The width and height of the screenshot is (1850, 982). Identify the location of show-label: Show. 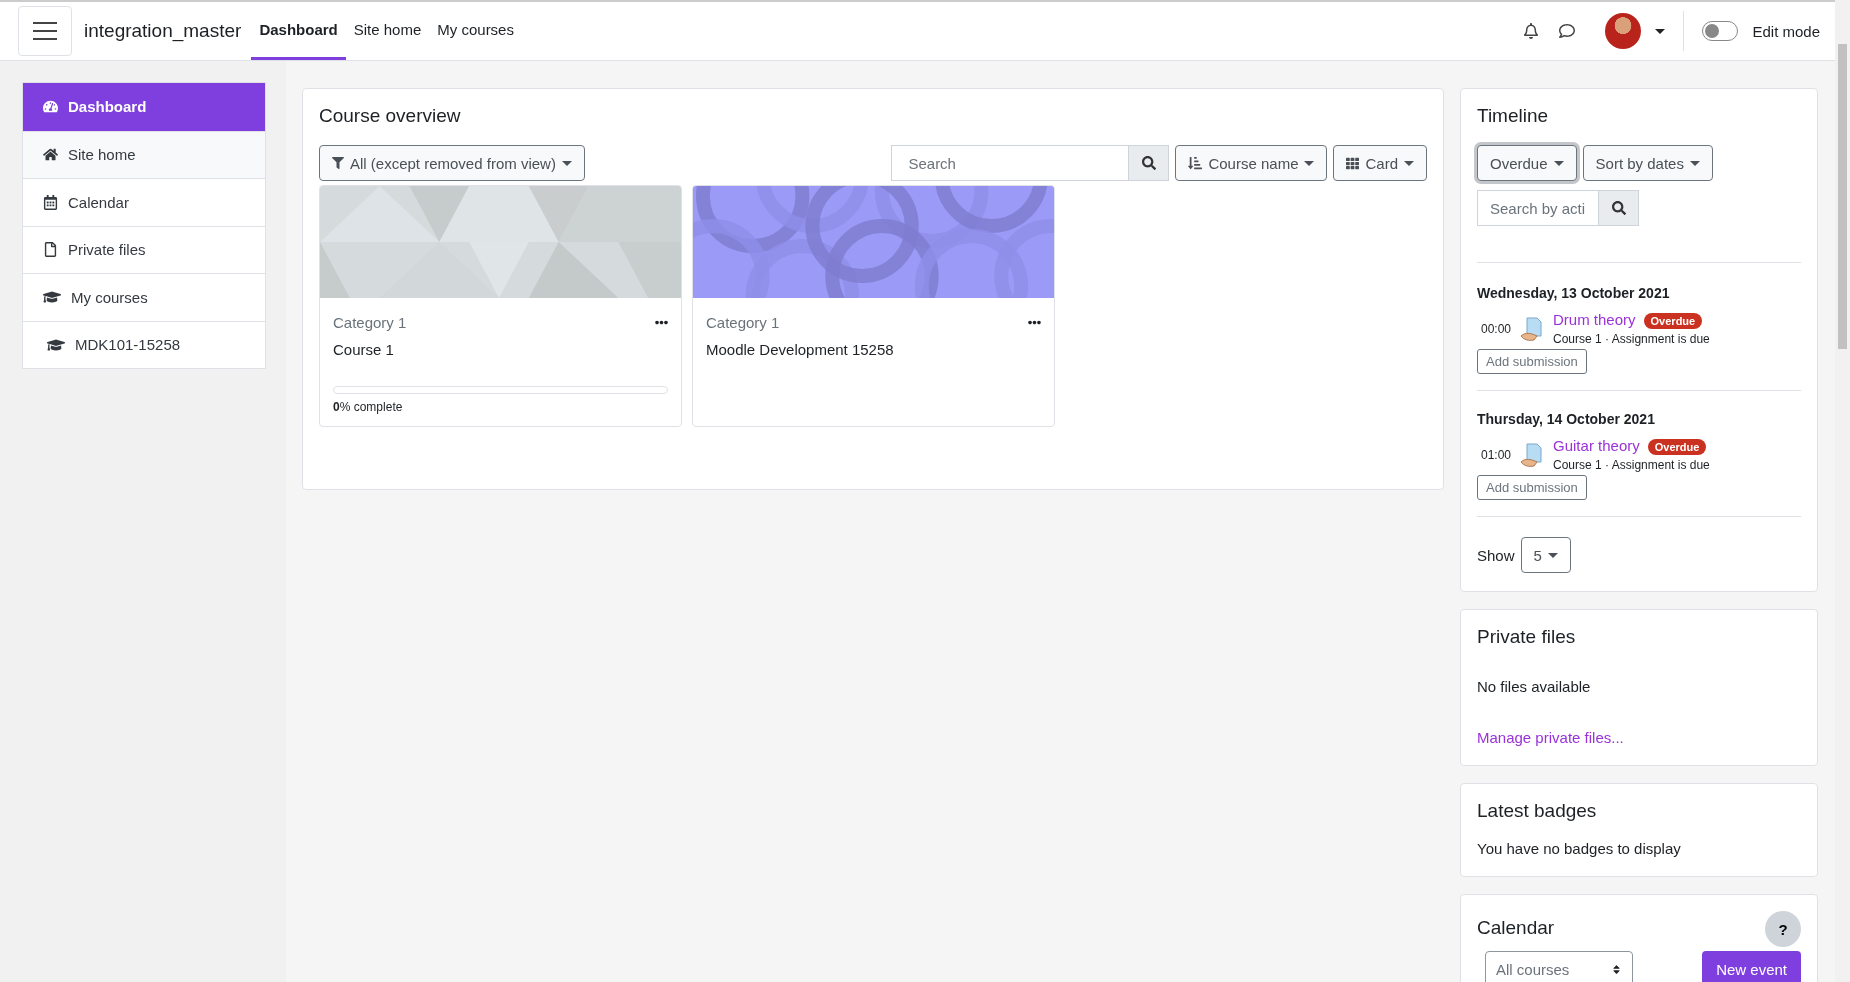
(1496, 555).